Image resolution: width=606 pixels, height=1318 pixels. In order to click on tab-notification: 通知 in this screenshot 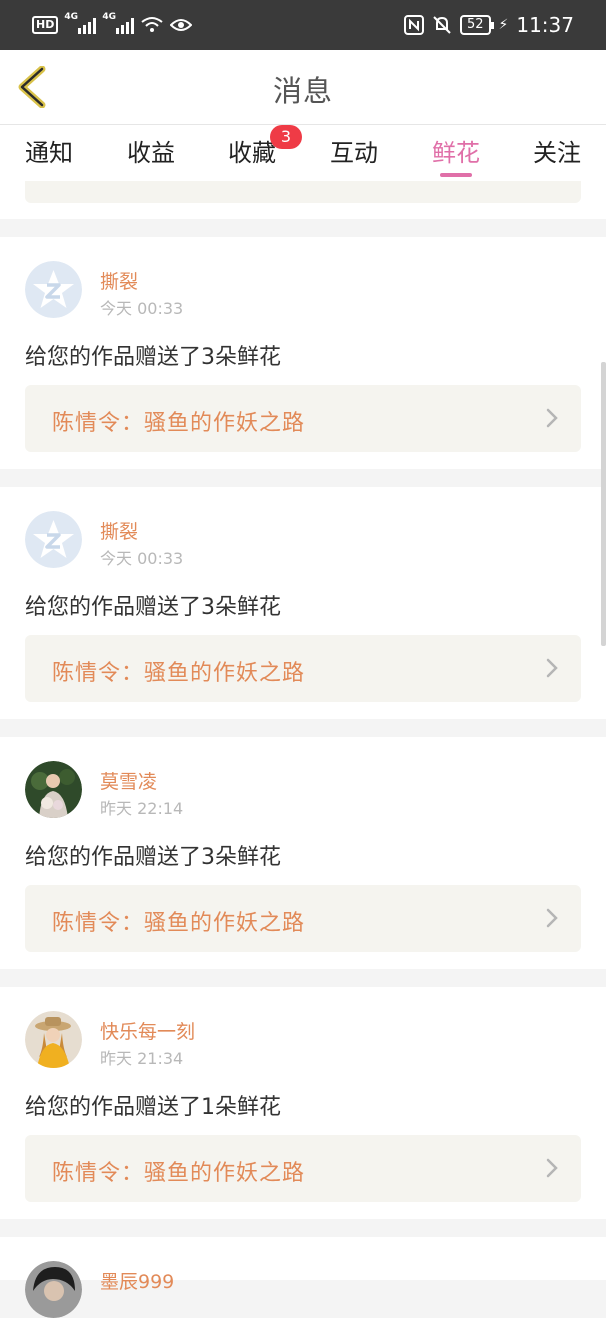, I will do `click(49, 150)`.